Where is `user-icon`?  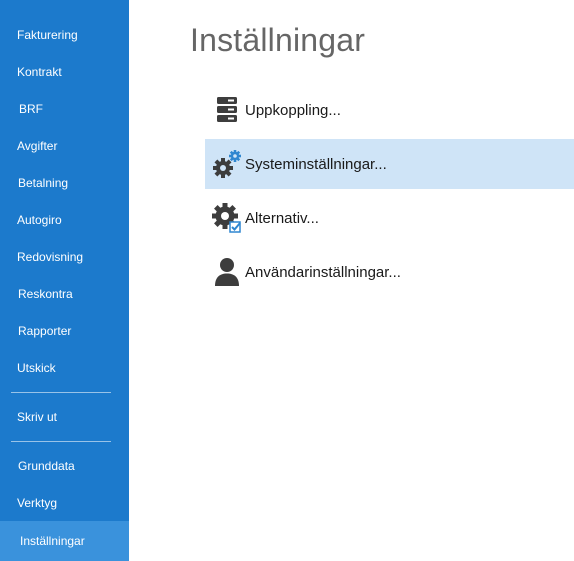
user-icon is located at coordinates (227, 272).